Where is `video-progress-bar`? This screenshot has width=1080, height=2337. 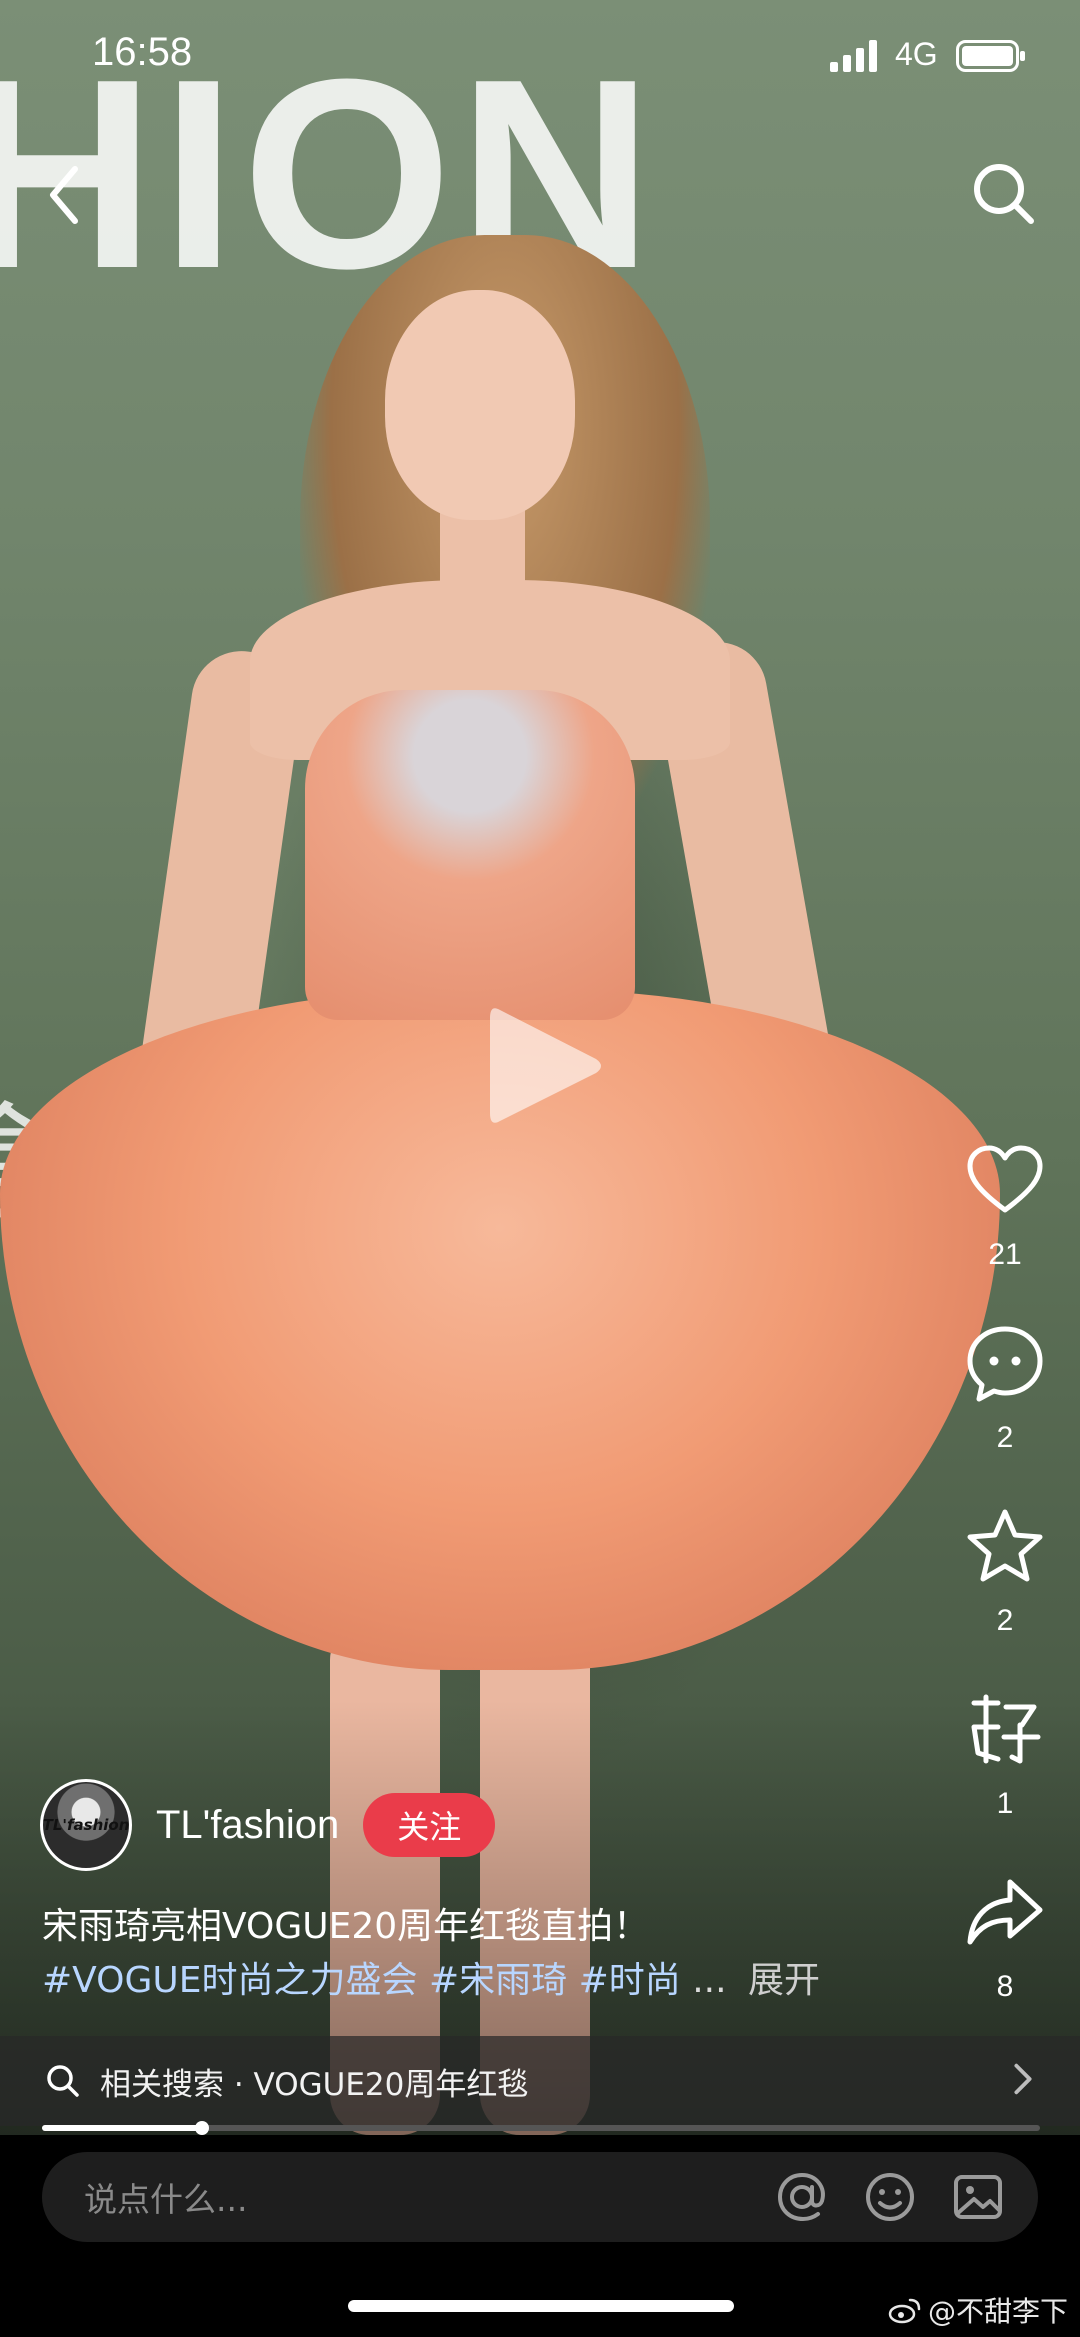 video-progress-bar is located at coordinates (541, 2128).